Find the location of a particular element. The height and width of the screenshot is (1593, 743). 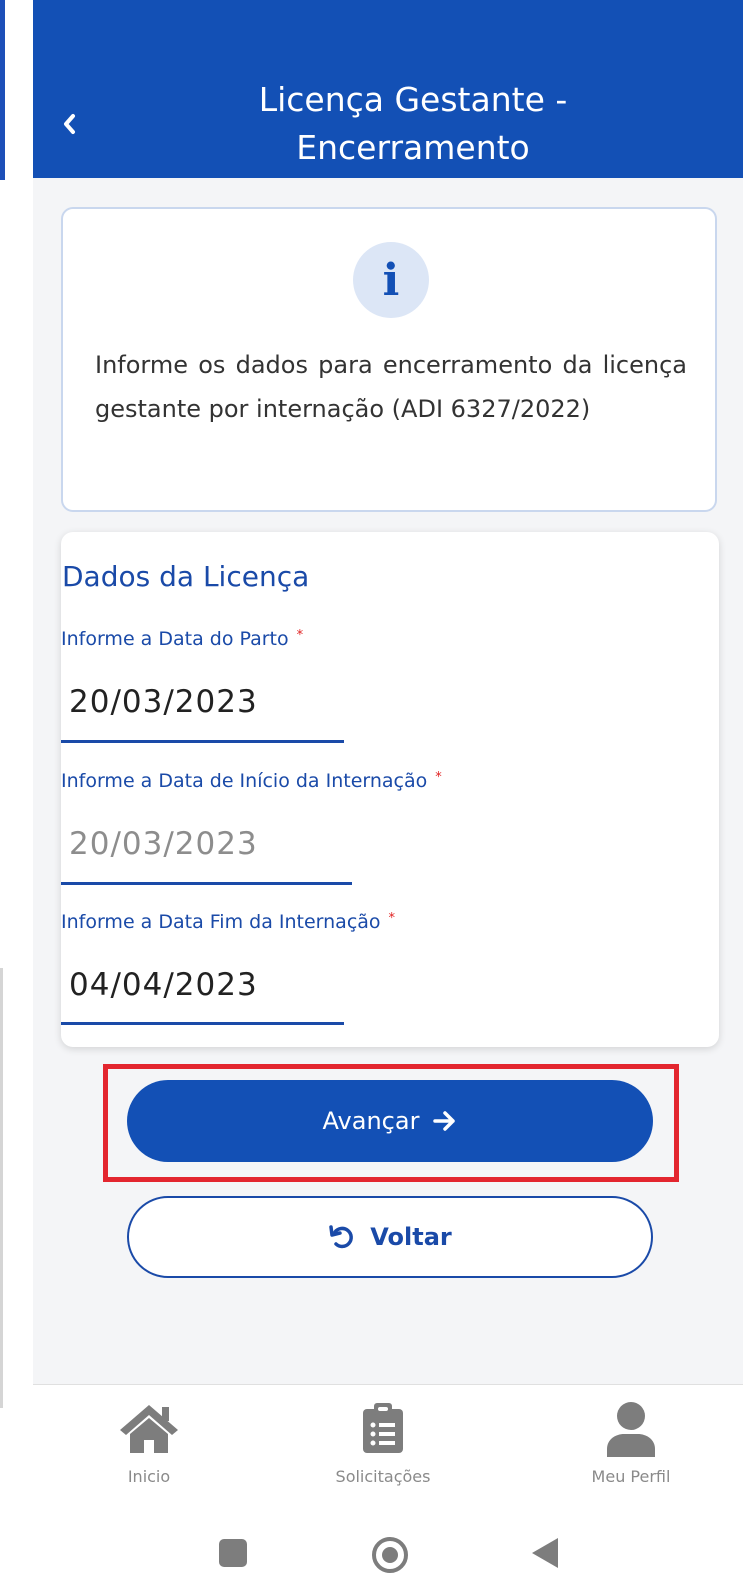

back-action-button: Voltar is located at coordinates (390, 1237).